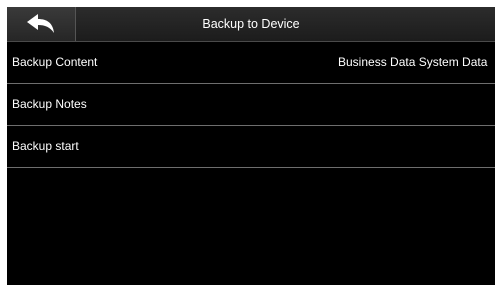 The image size is (495, 291). I want to click on menu-item-backup-start: Backup start, so click(251, 147).